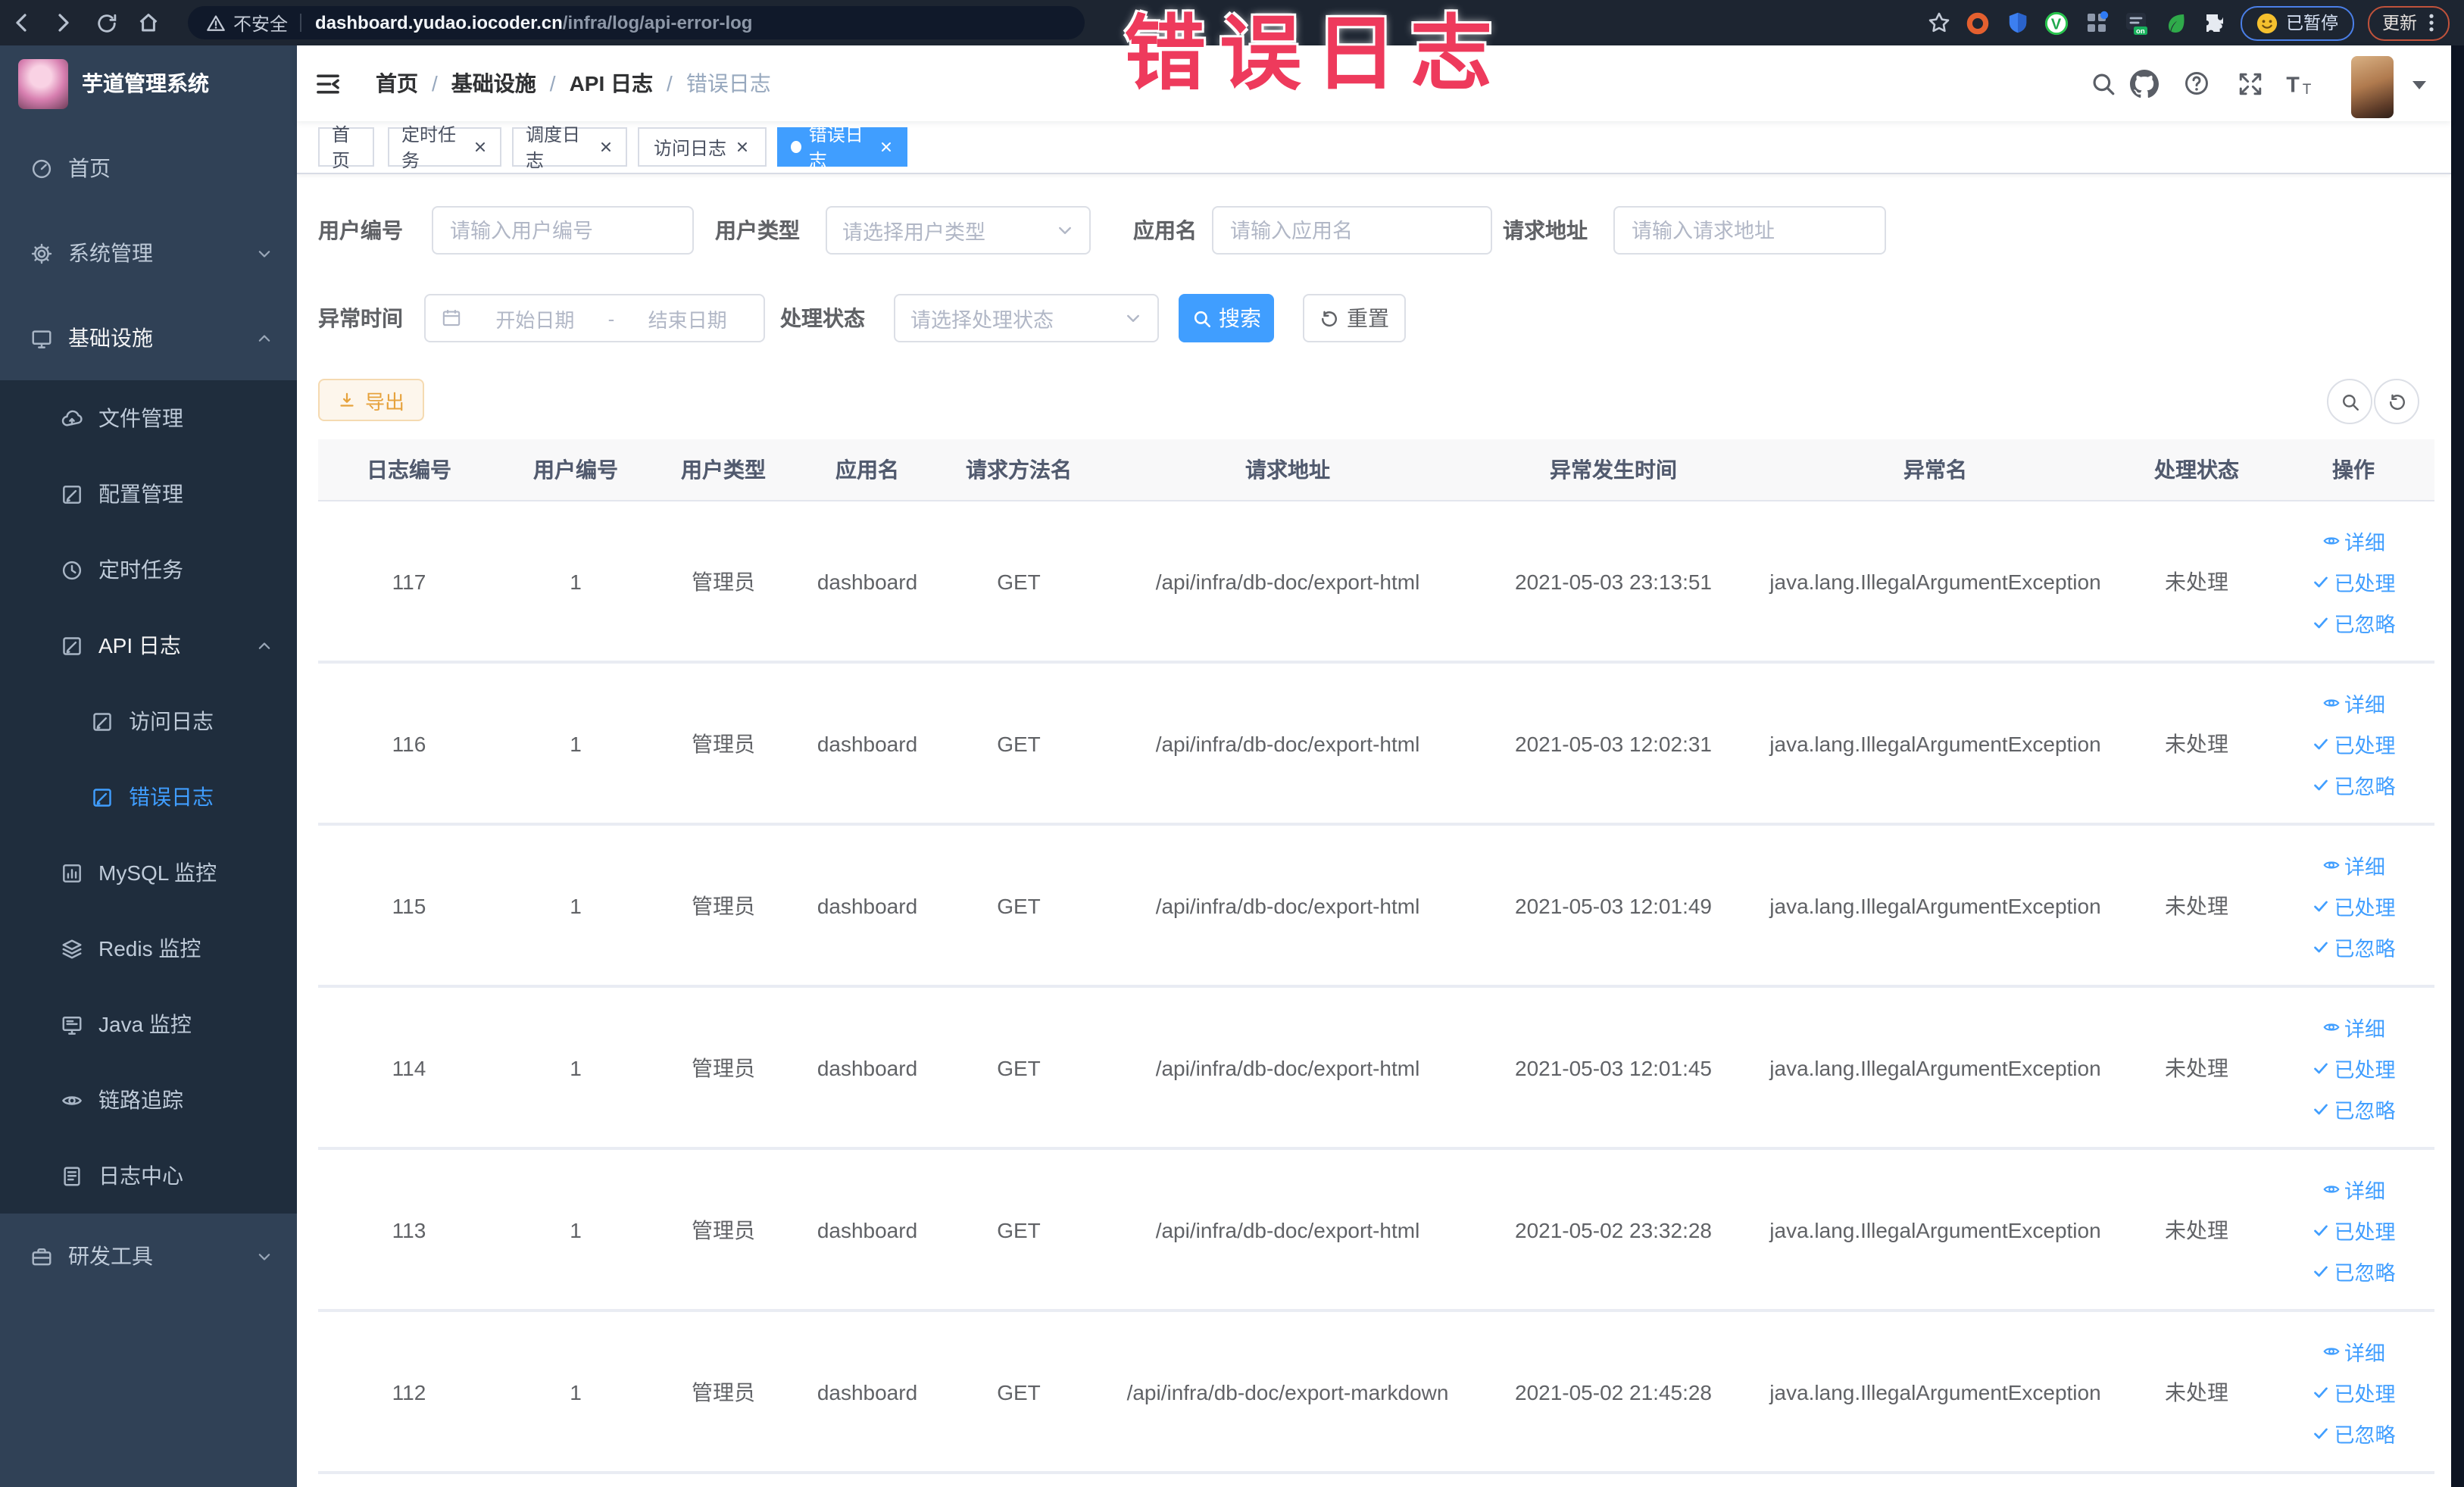 The image size is (2464, 1487). What do you see at coordinates (148, 83) in the screenshot?
I see `app-logo-row: 芋道管理系统` at bounding box center [148, 83].